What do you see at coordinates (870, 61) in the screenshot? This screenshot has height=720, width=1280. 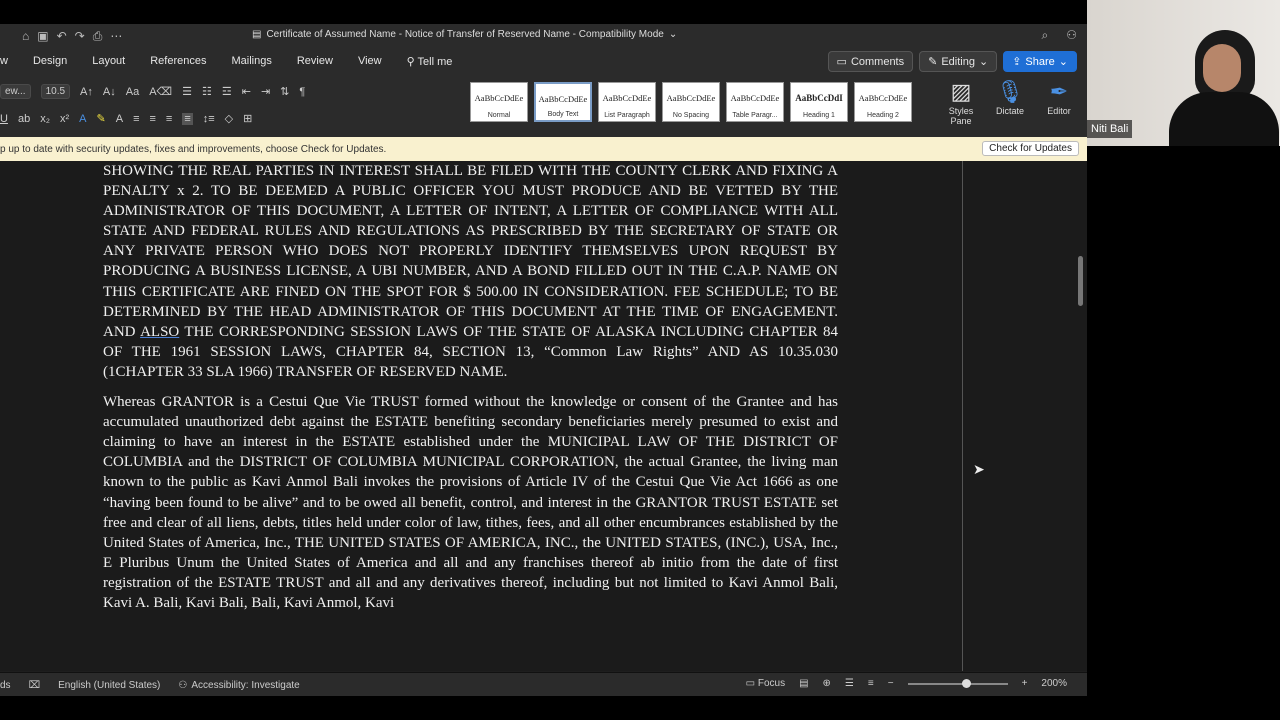 I see `comments-button: ▭ Comments` at bounding box center [870, 61].